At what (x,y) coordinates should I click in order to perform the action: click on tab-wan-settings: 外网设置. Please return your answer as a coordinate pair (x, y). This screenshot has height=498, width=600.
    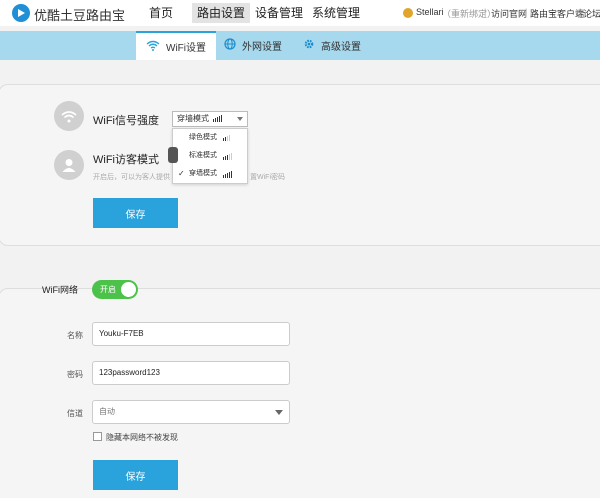
    Looking at the image, I should click on (253, 45).